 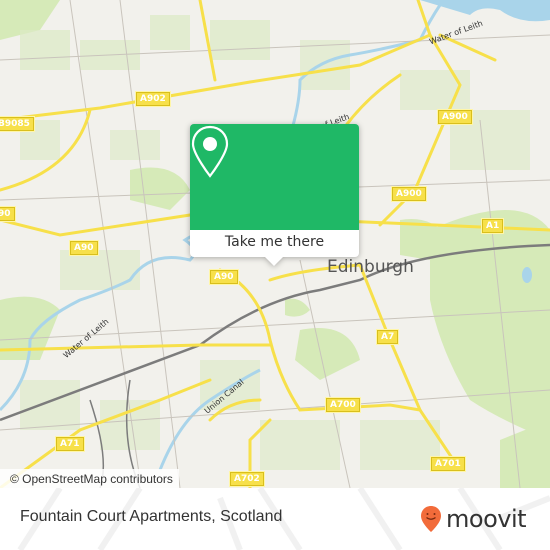 I want to click on park-west, so click(x=160, y=188).